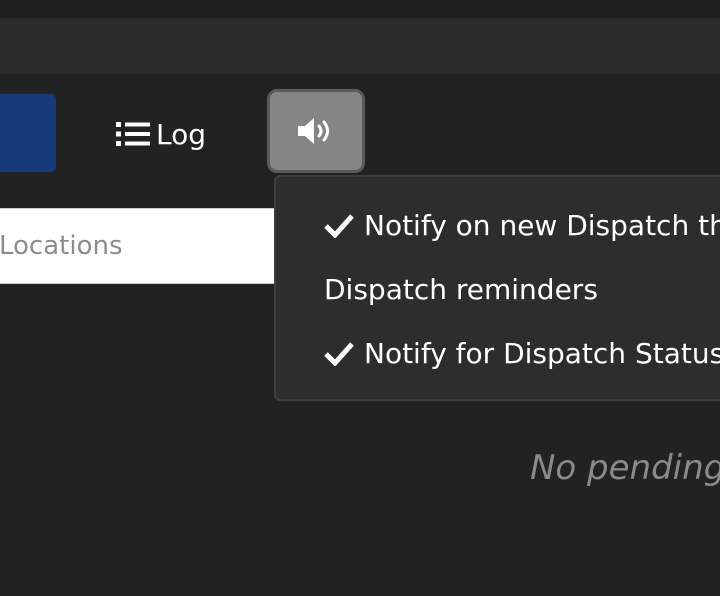 This screenshot has width=720, height=596. Describe the element at coordinates (360, 9) in the screenshot. I see `top-strip` at that location.